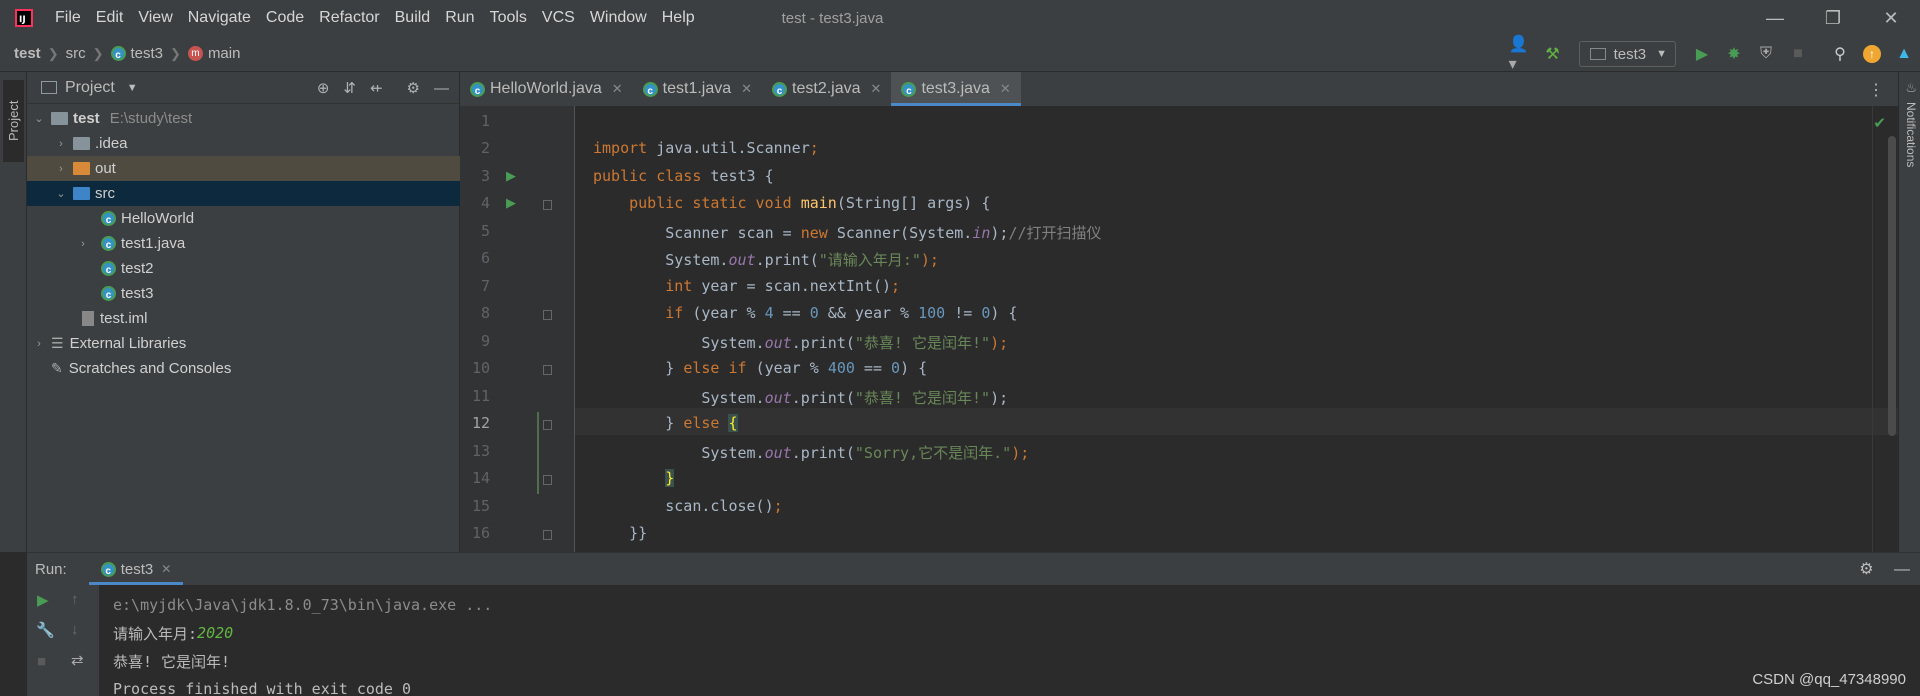  Describe the element at coordinates (243, 143) in the screenshot. I see `tree-item-idea: › .idea` at that location.